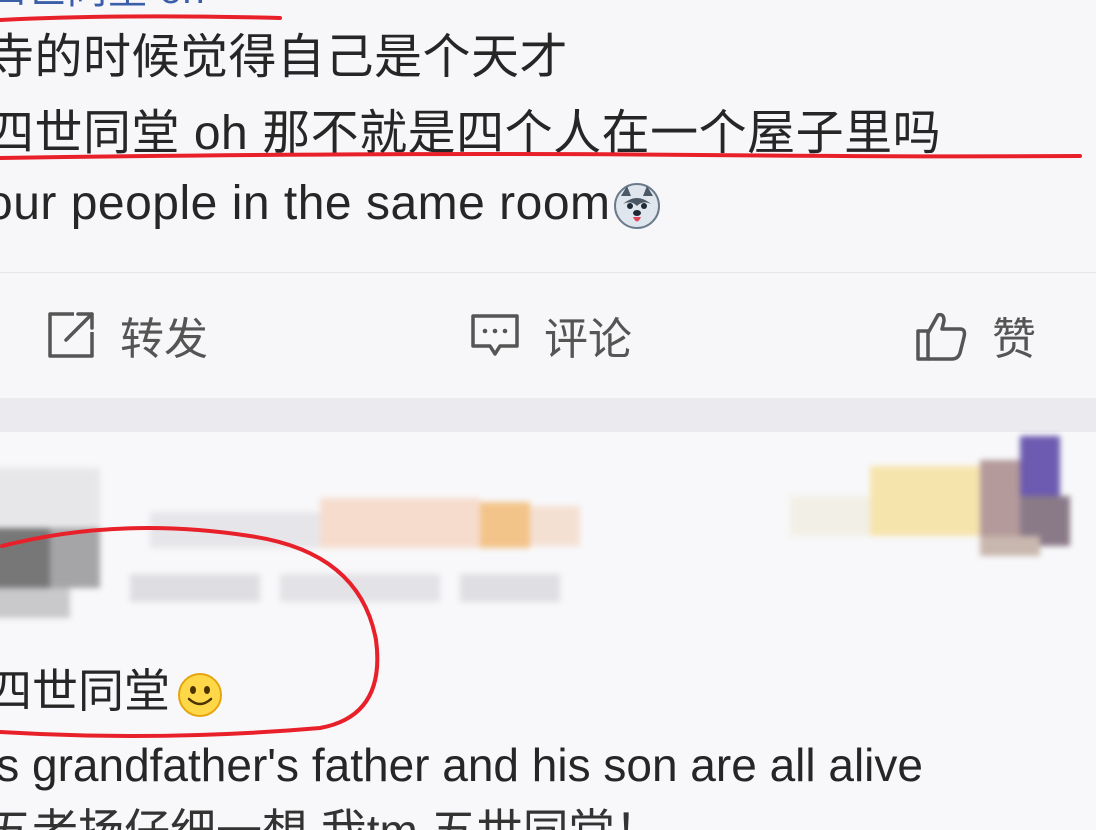  I want to click on repost-icon, so click(71, 335).